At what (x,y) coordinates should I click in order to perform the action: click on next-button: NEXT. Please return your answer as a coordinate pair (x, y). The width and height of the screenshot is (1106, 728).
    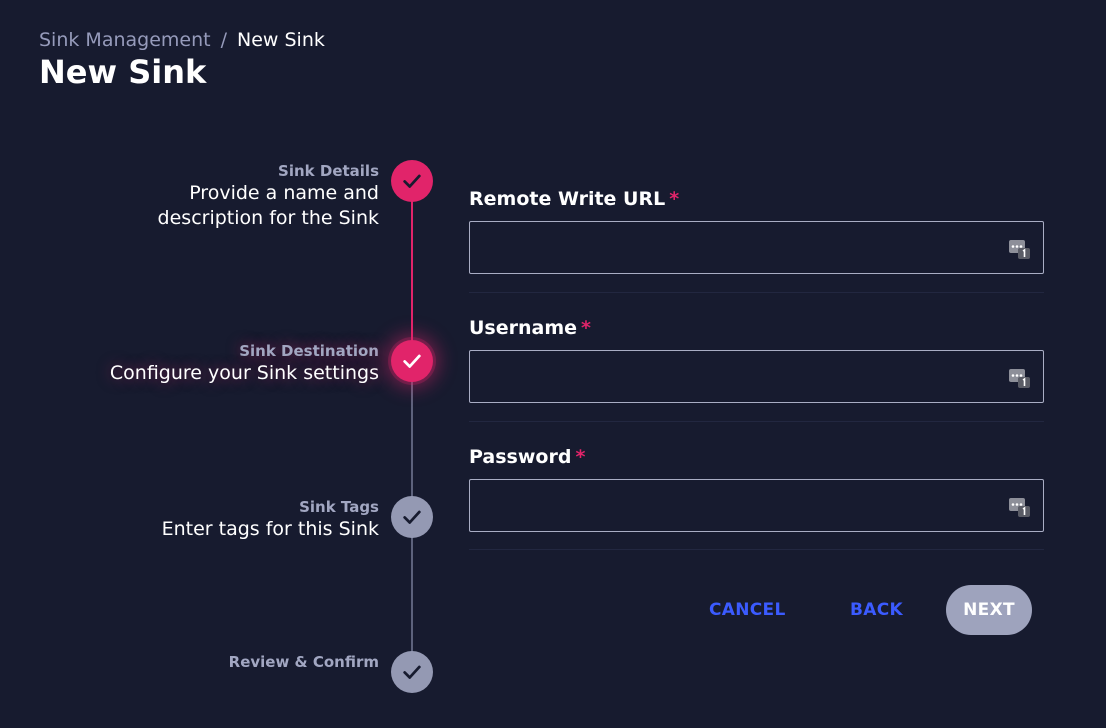
    Looking at the image, I should click on (989, 610).